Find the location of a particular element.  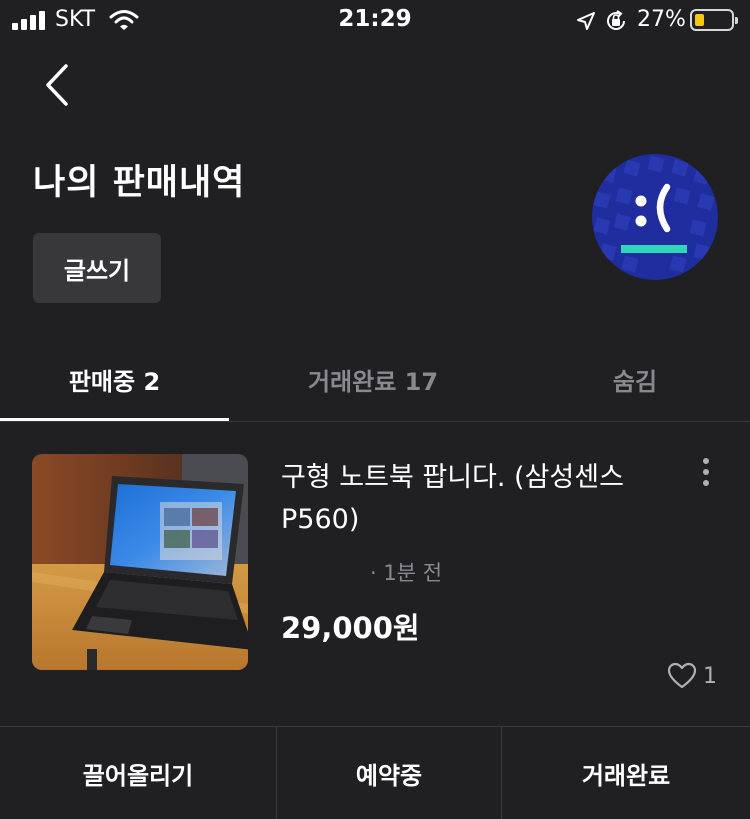

status-bar: SKT 21:29 27% is located at coordinates (375, 22).